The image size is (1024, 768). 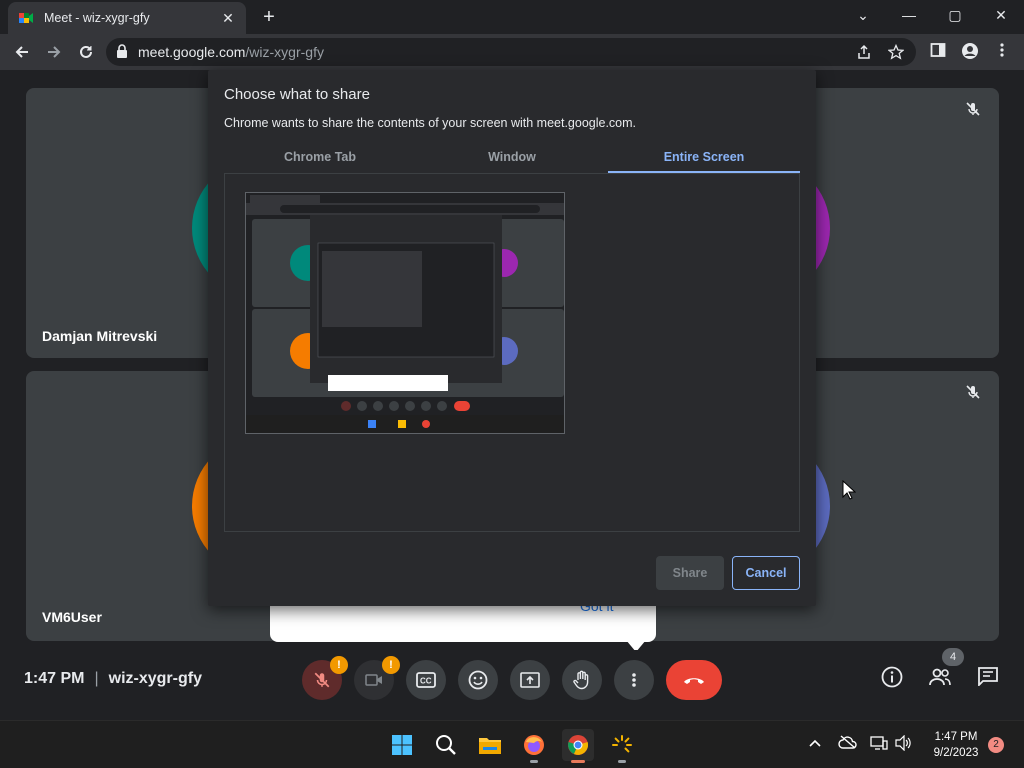 I want to click on restore-button: ▢, so click(x=955, y=15).